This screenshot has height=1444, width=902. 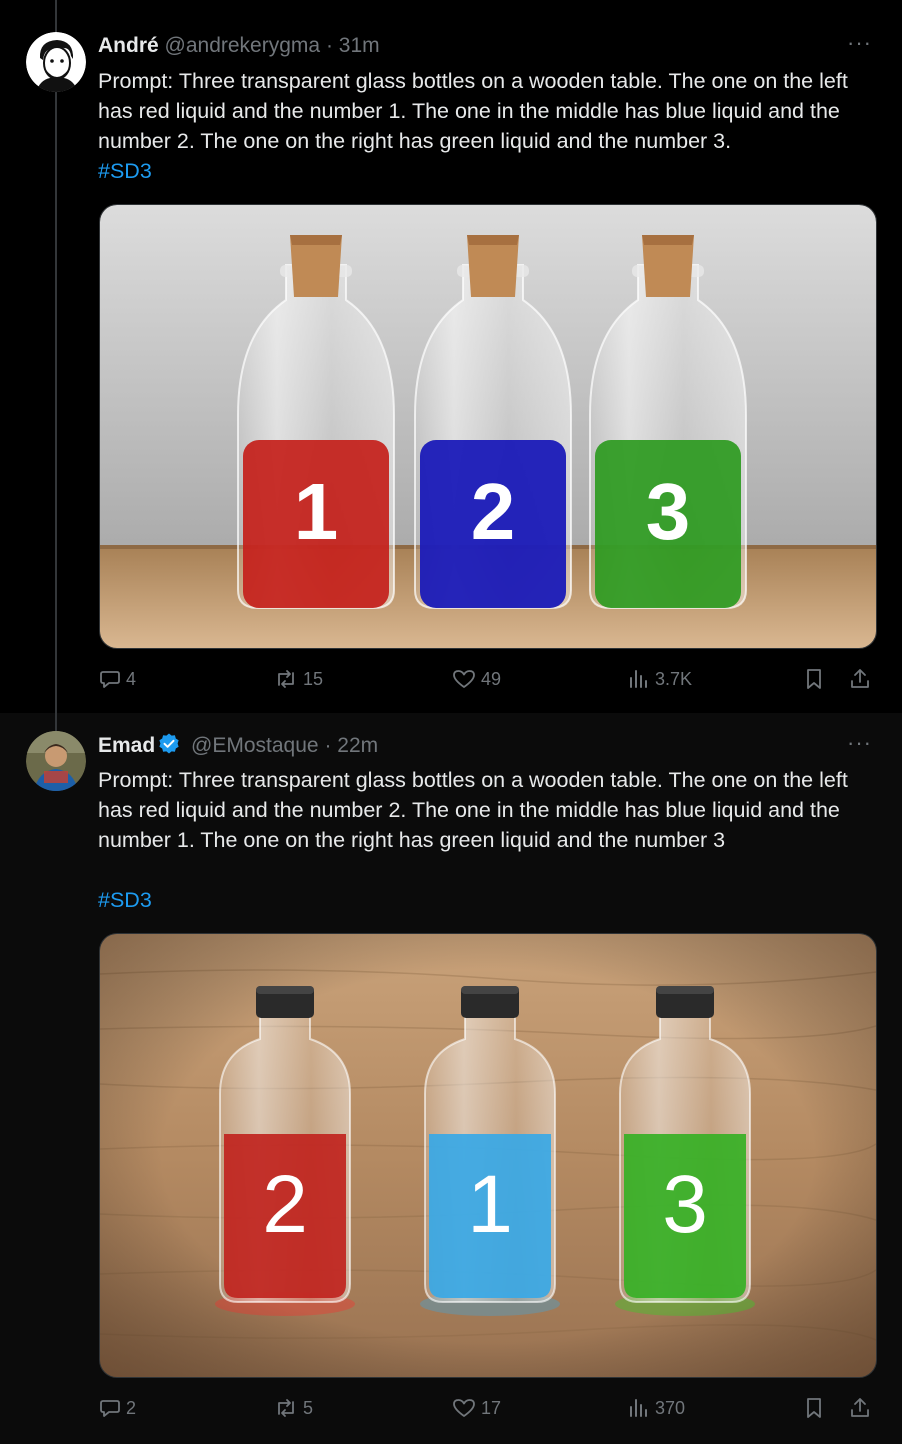 What do you see at coordinates (476, 1408) in the screenshot?
I see `like-button: 17` at bounding box center [476, 1408].